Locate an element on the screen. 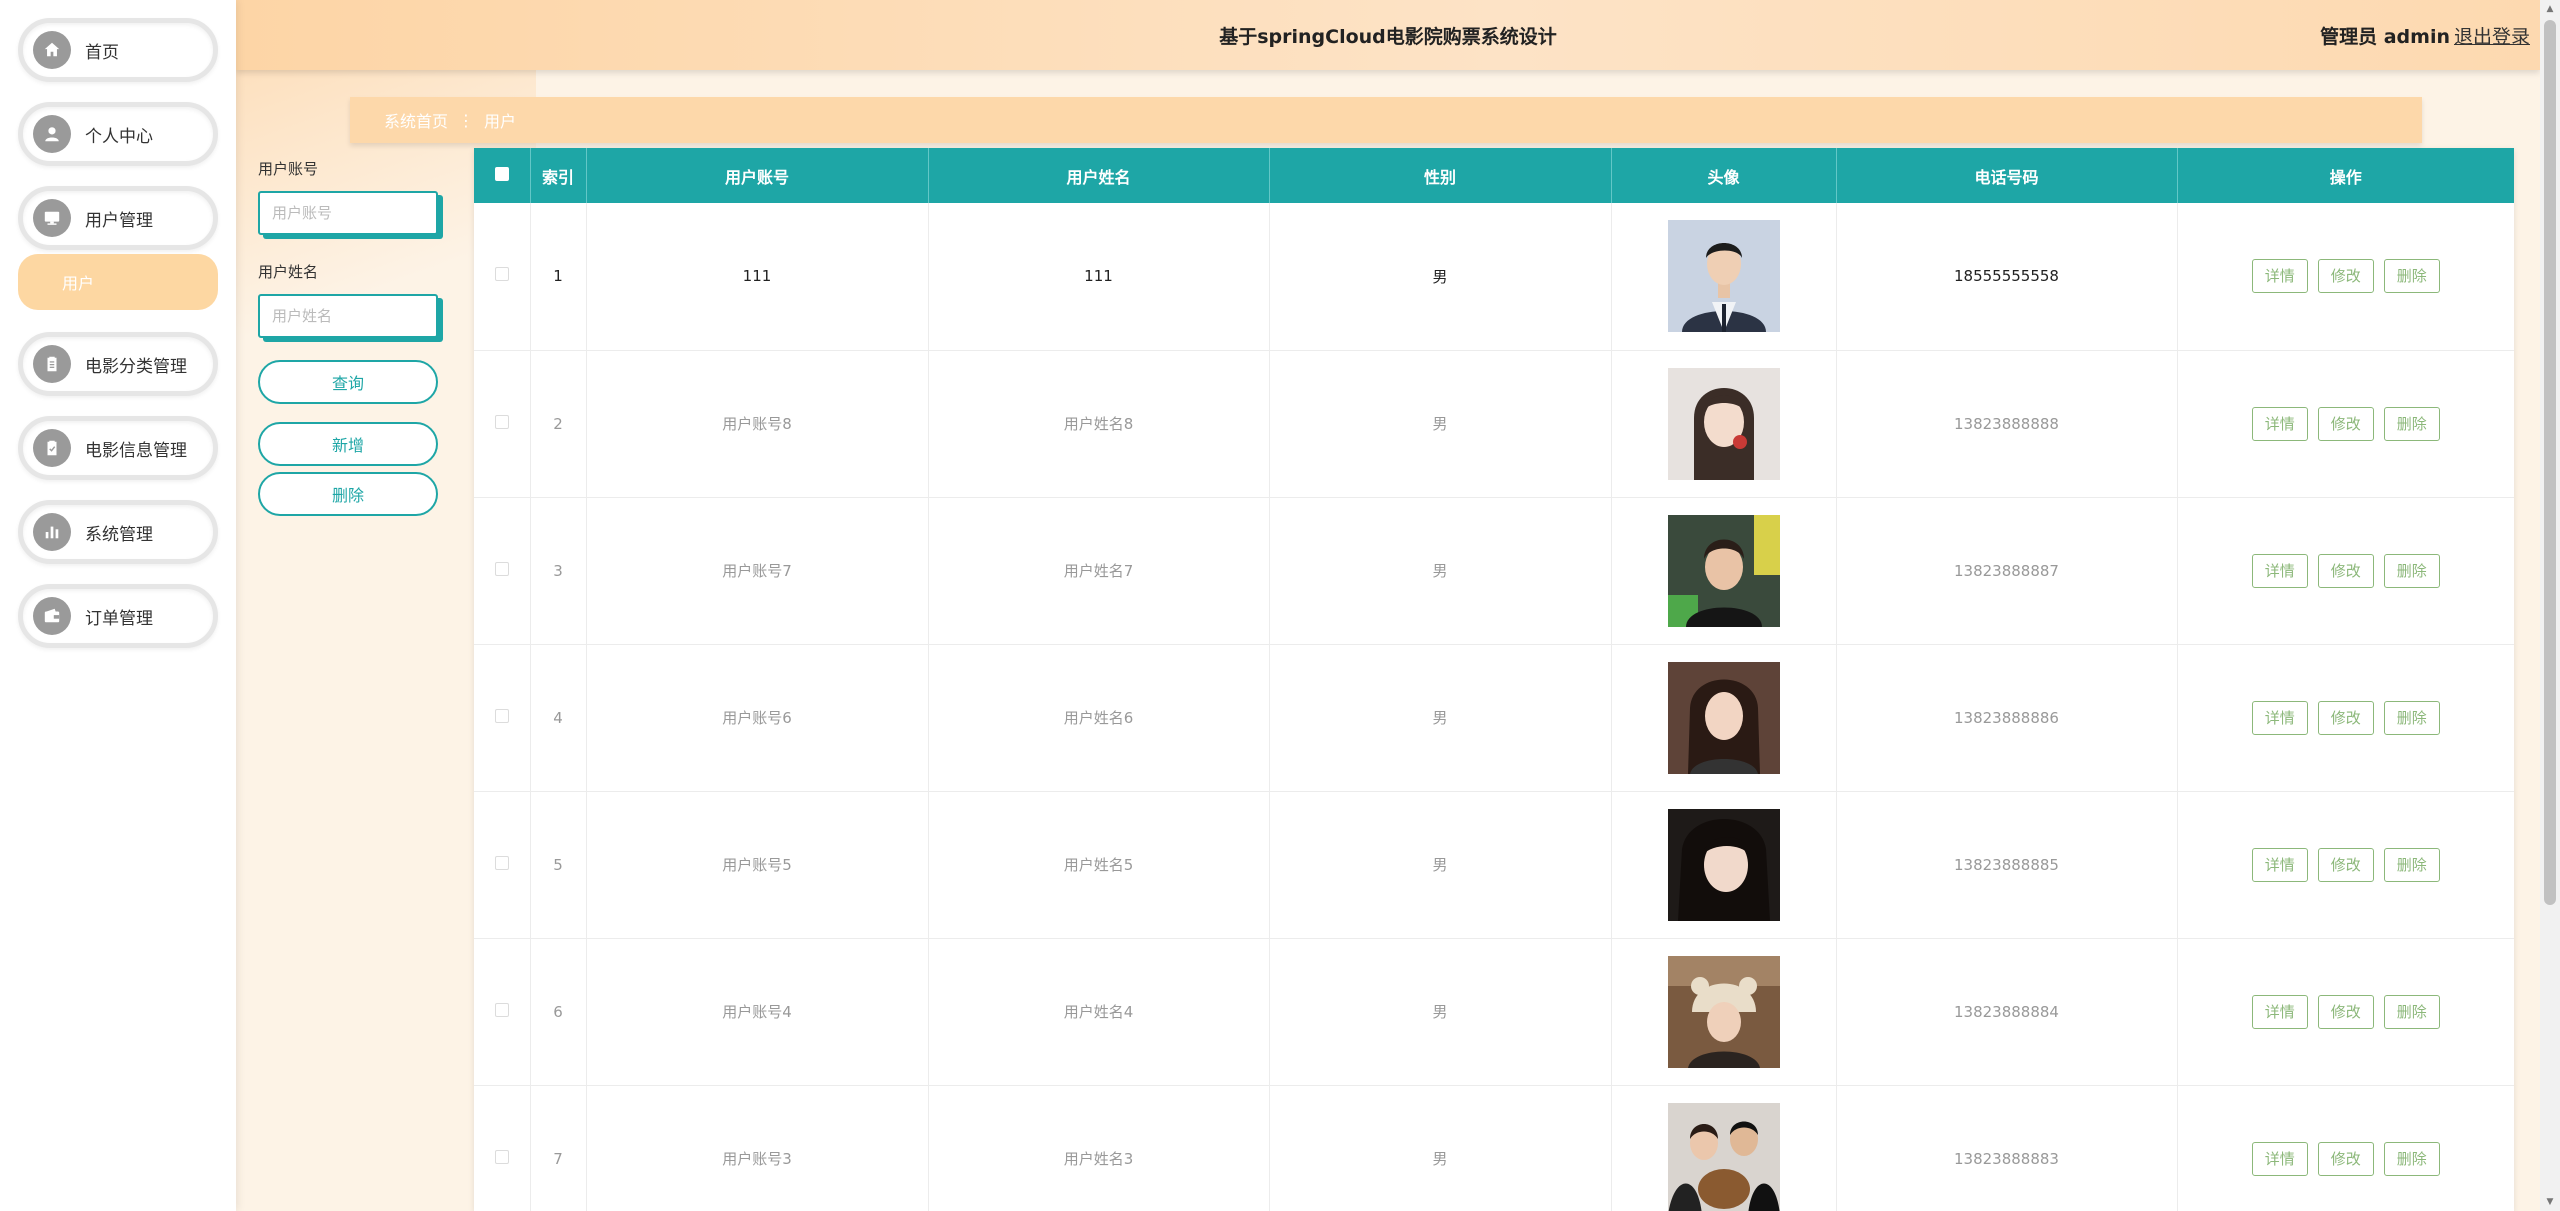  name-search-input is located at coordinates (348, 316).